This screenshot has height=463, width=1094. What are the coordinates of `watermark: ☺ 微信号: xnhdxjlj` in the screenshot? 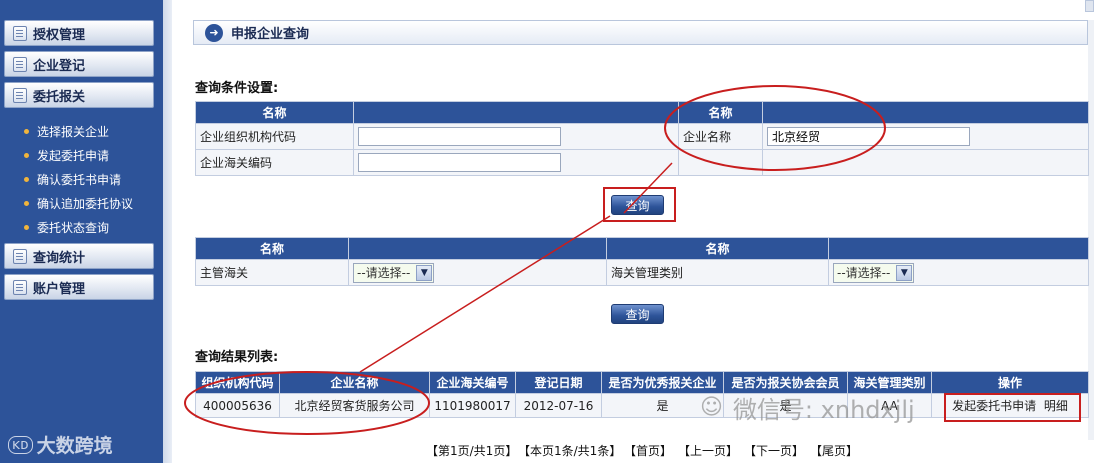 It's located at (807, 407).